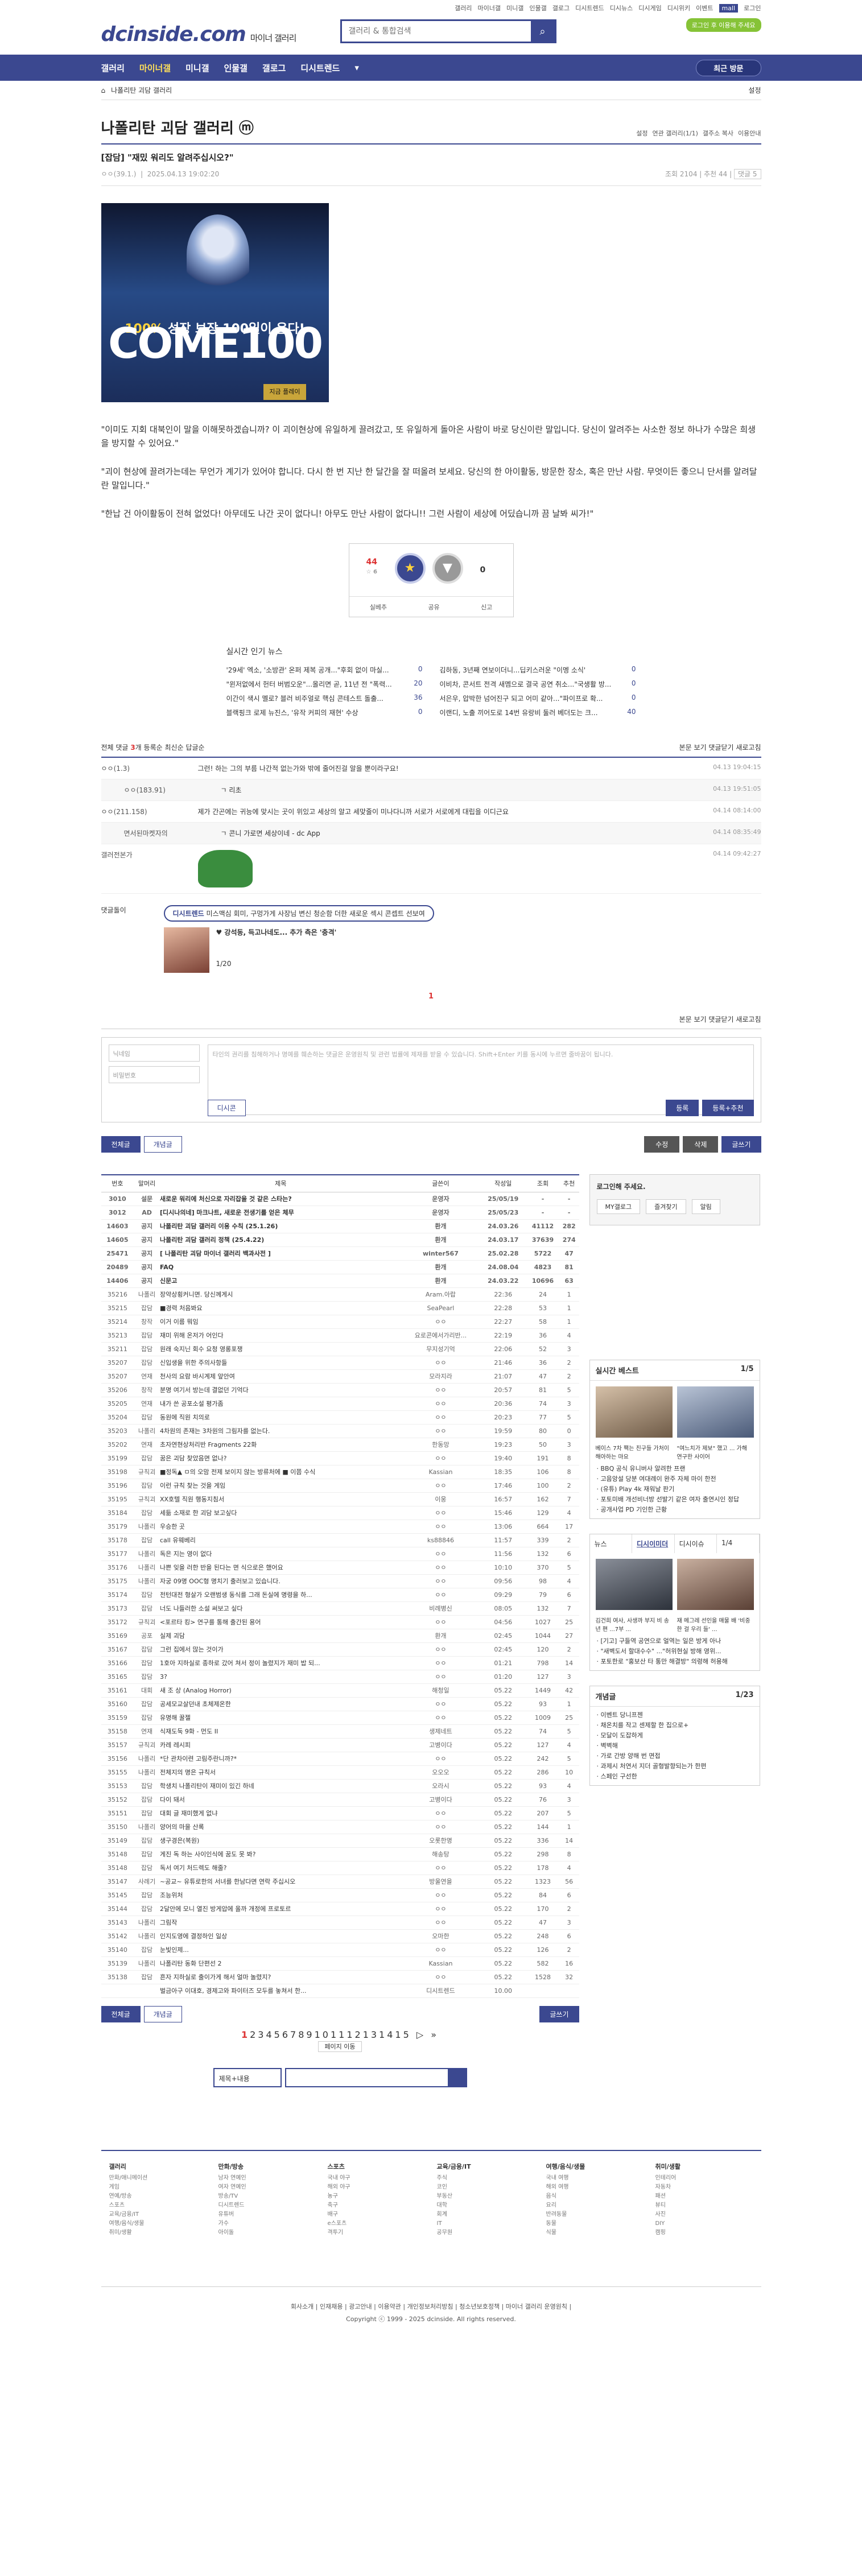 The height and width of the screenshot is (2576, 862). What do you see at coordinates (486, 2178) in the screenshot?
I see `footer-link: 주식` at bounding box center [486, 2178].